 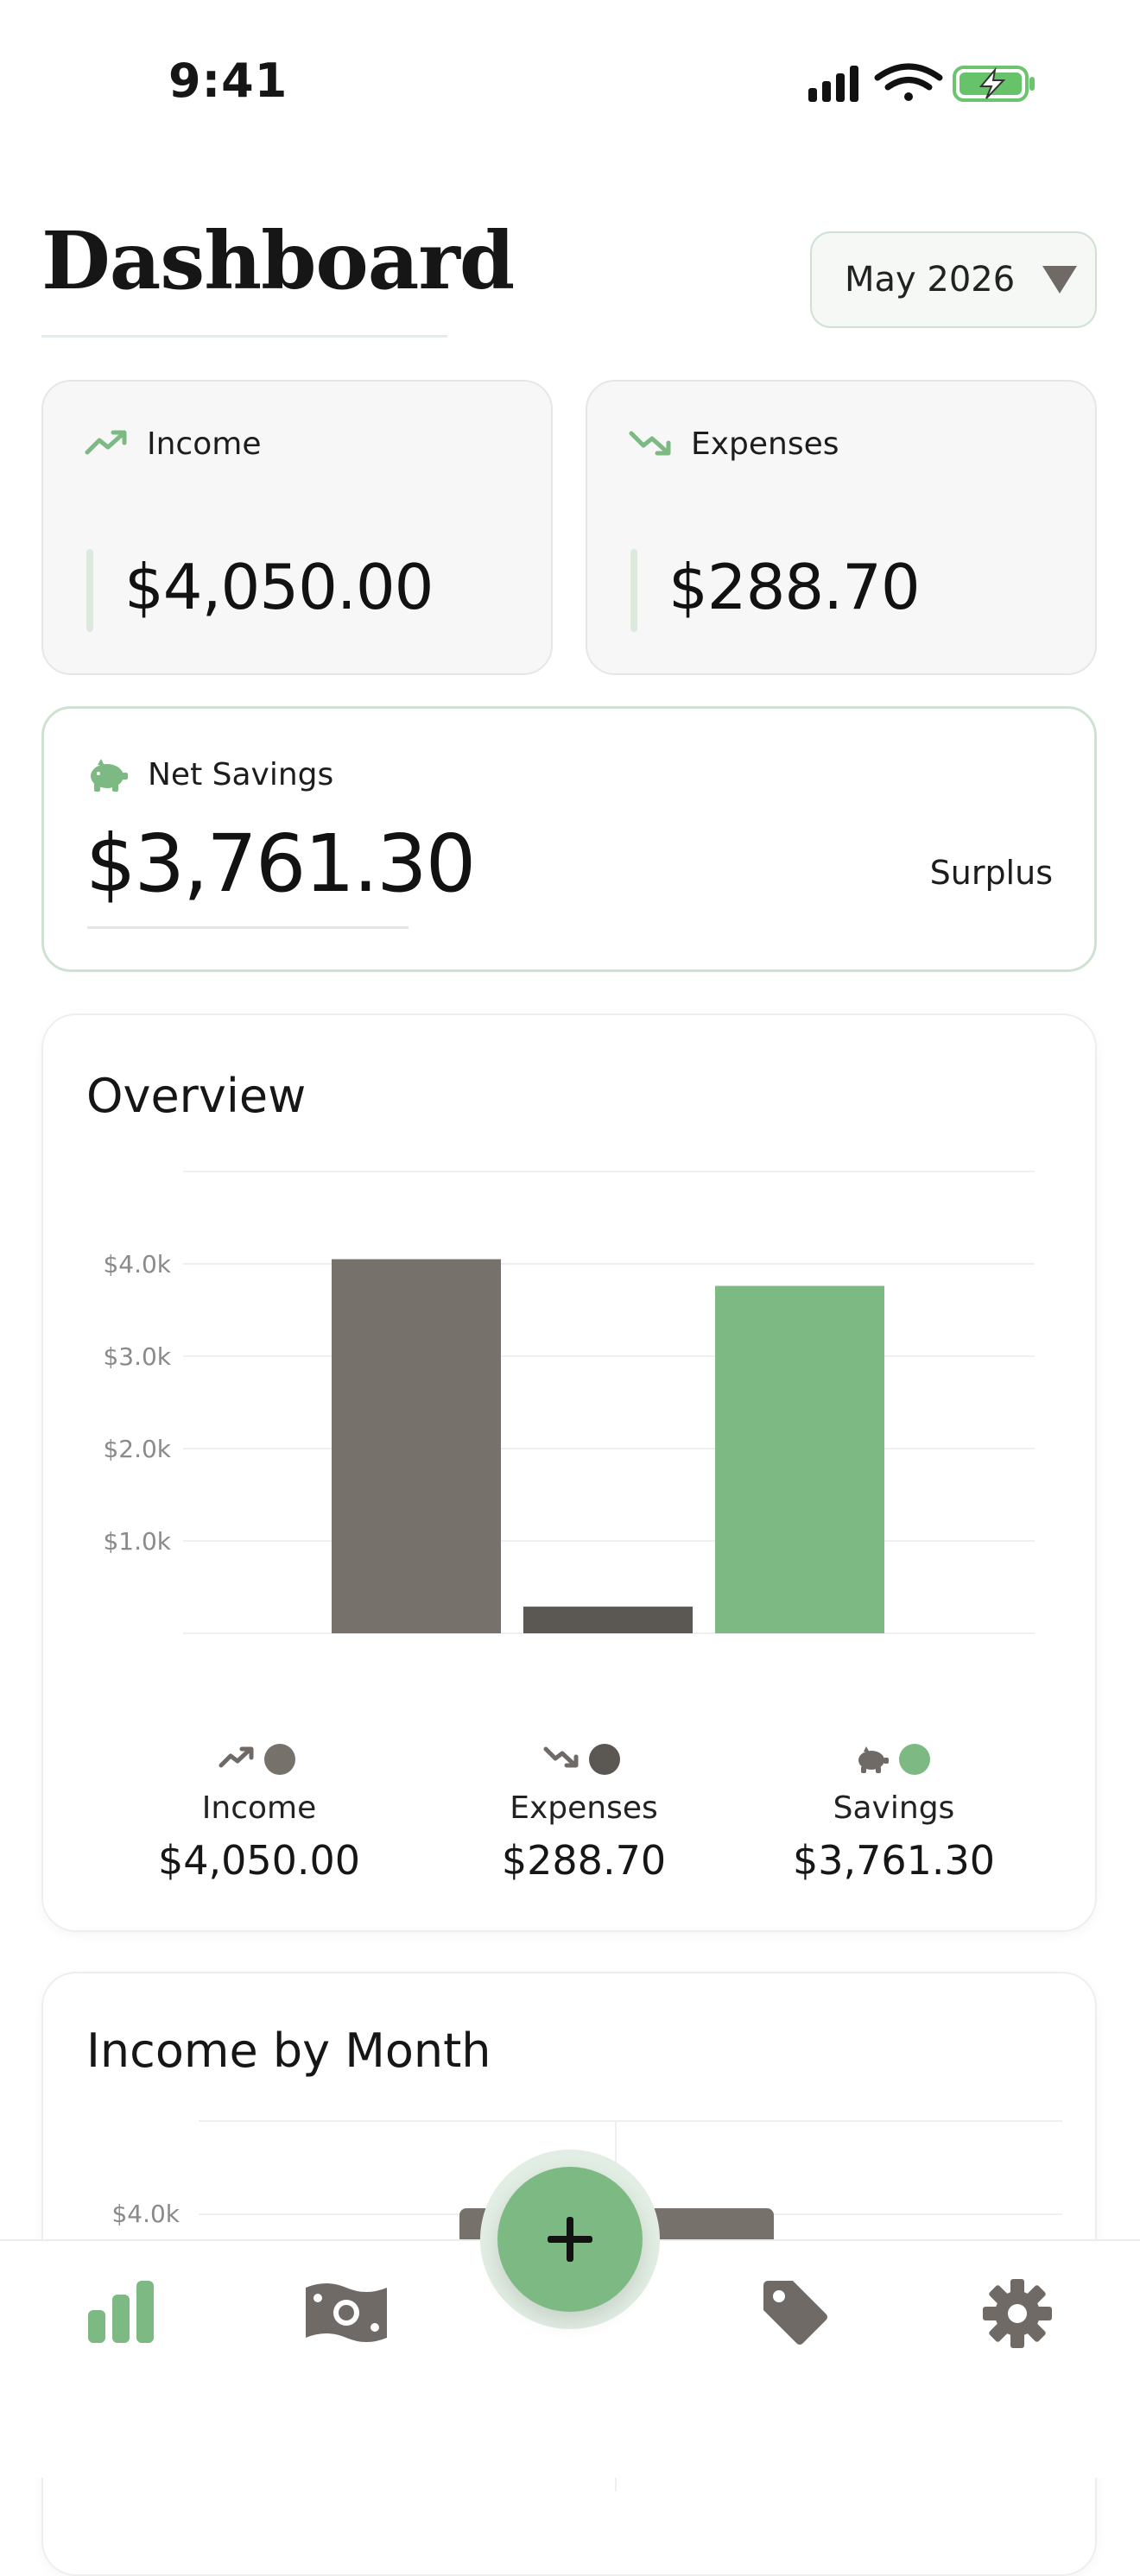 What do you see at coordinates (137, 1541) in the screenshot?
I see `y-tick-label: $1.0k` at bounding box center [137, 1541].